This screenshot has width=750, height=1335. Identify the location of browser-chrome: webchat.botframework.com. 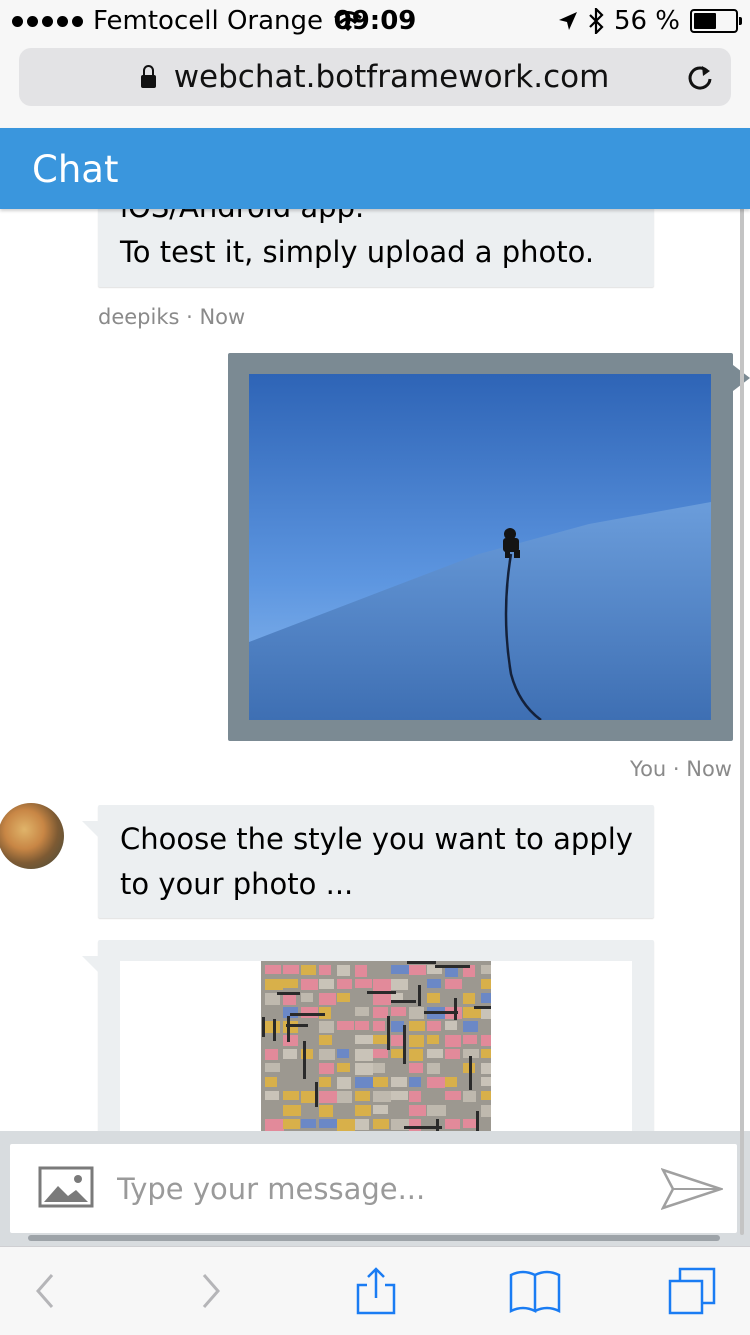
(375, 86).